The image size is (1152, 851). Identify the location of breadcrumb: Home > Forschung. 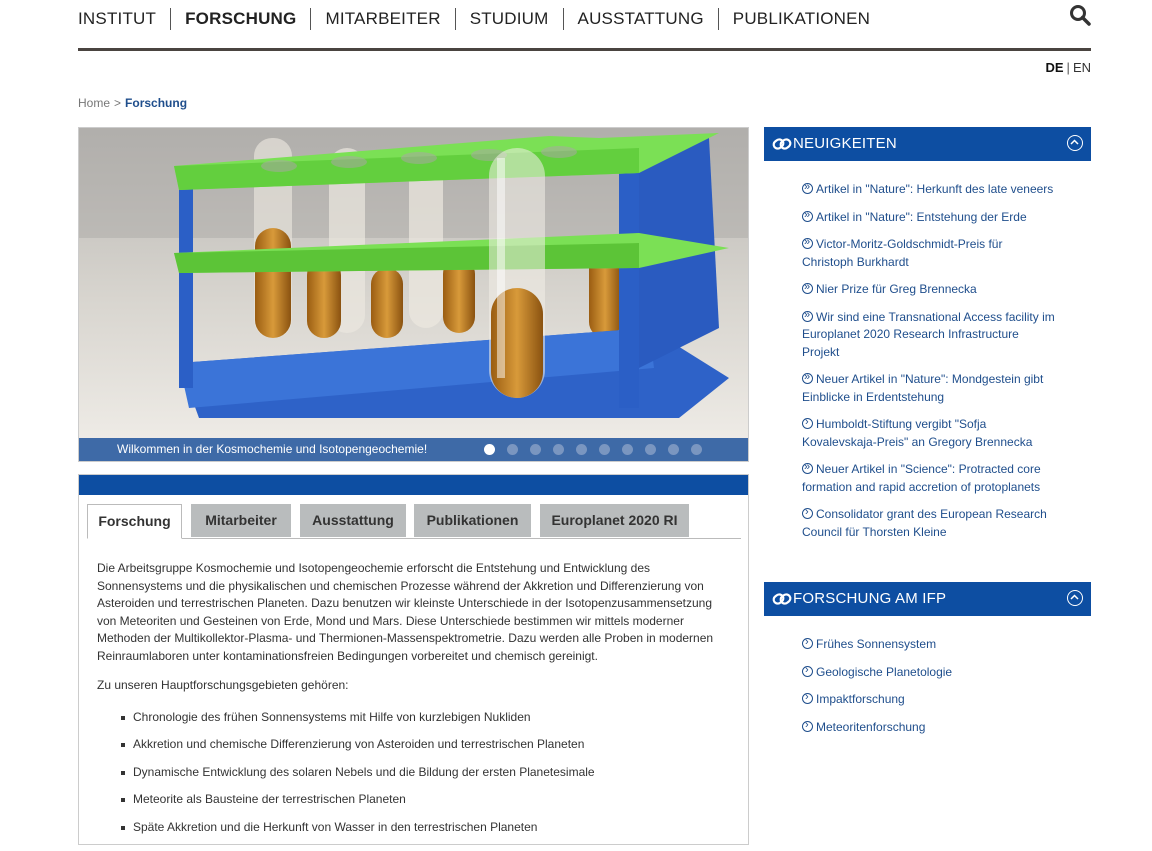
(132, 103).